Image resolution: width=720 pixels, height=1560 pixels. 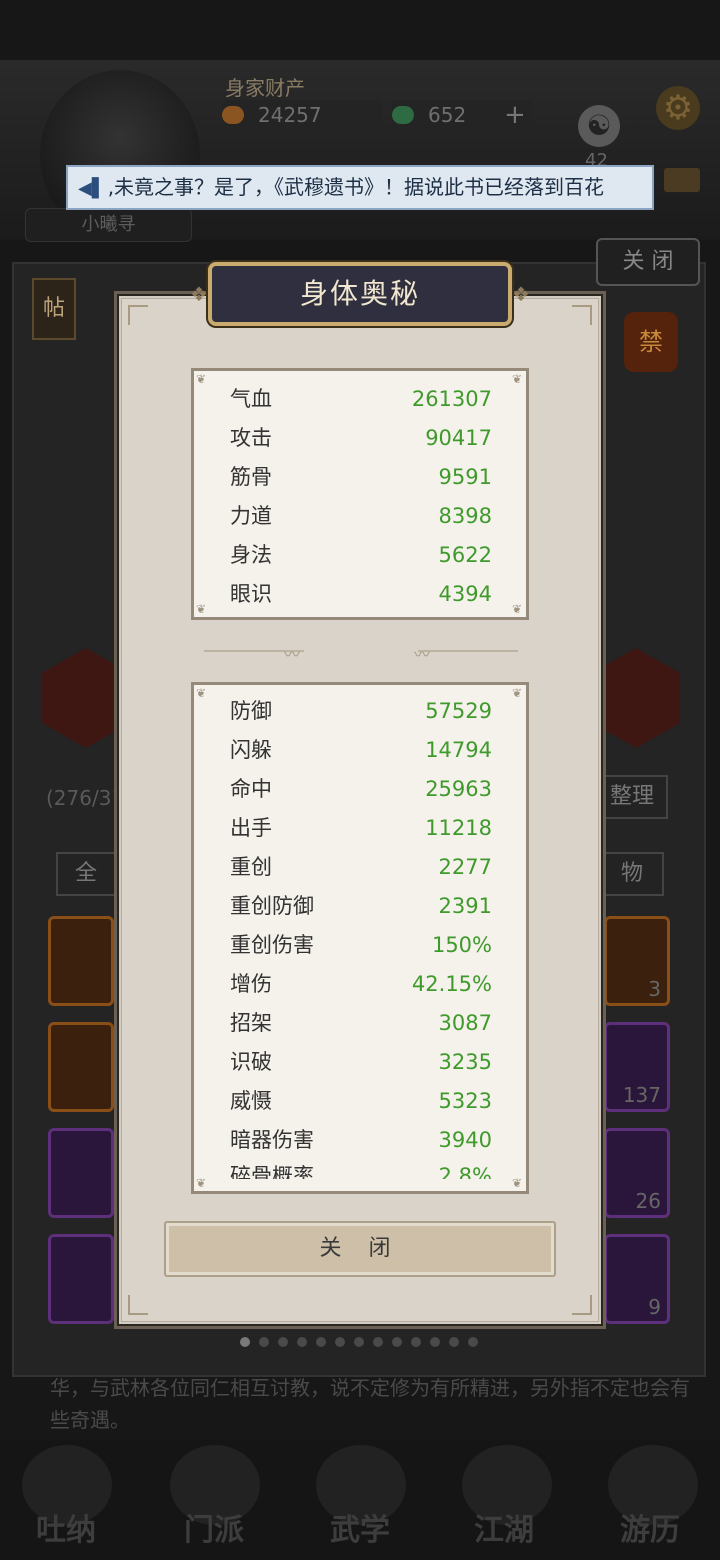 What do you see at coordinates (521, 294) in the screenshot?
I see `title-ornament-right: ❖` at bounding box center [521, 294].